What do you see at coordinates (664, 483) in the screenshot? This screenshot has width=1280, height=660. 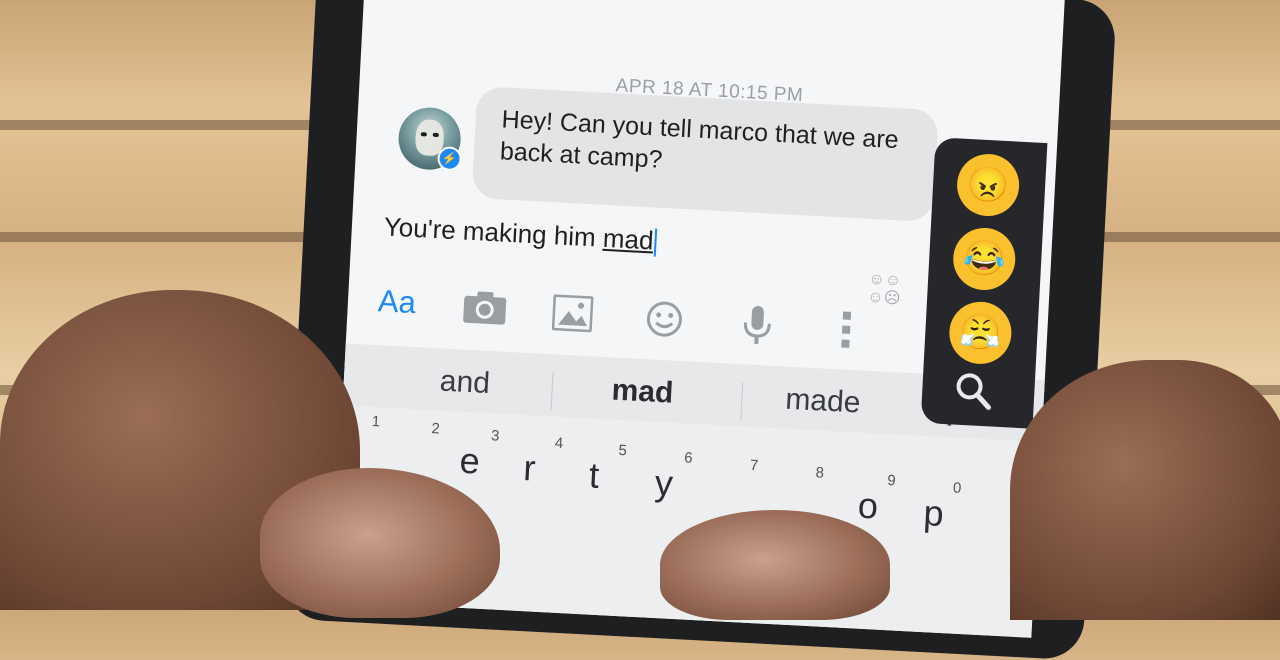 I see `key-y: y` at bounding box center [664, 483].